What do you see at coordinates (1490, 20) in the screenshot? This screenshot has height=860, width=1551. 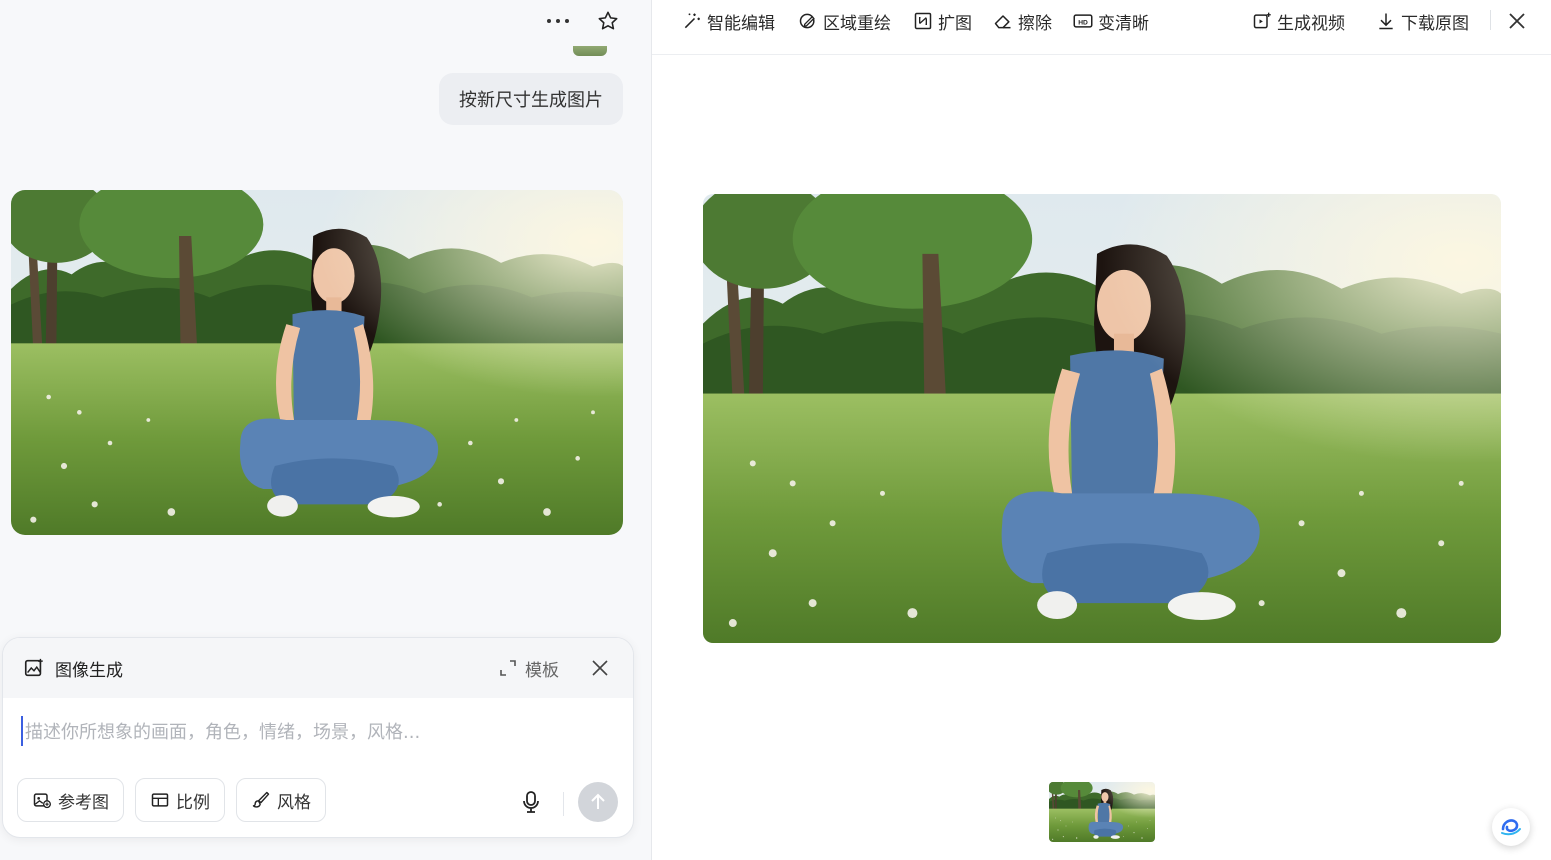 I see `toolbar-divider` at bounding box center [1490, 20].